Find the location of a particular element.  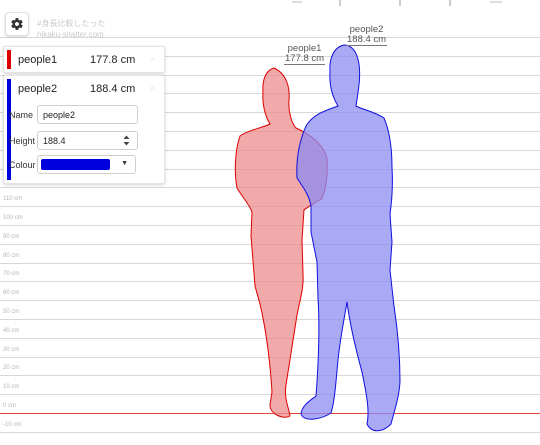

colour-swatch is located at coordinates (75, 164).